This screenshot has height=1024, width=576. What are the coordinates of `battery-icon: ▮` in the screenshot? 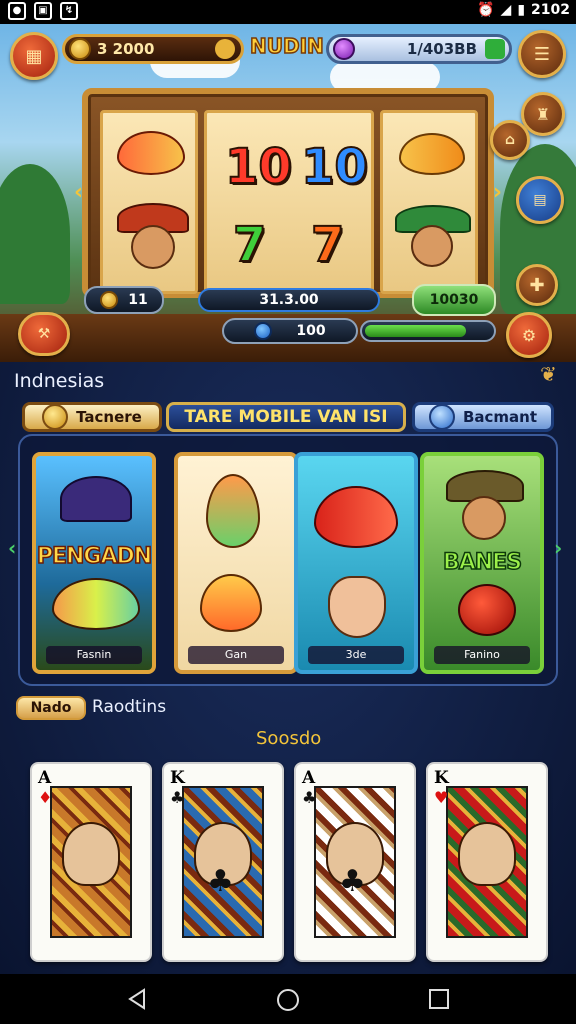 It's located at (521, 10).